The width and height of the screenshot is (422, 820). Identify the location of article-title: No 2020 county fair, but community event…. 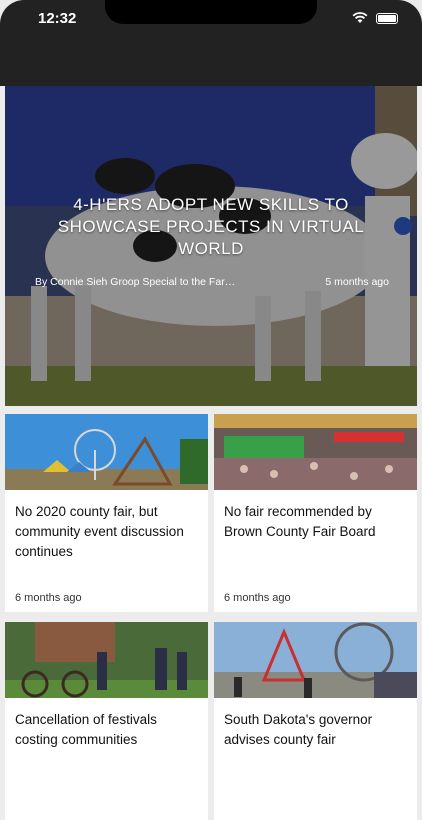
(99, 531).